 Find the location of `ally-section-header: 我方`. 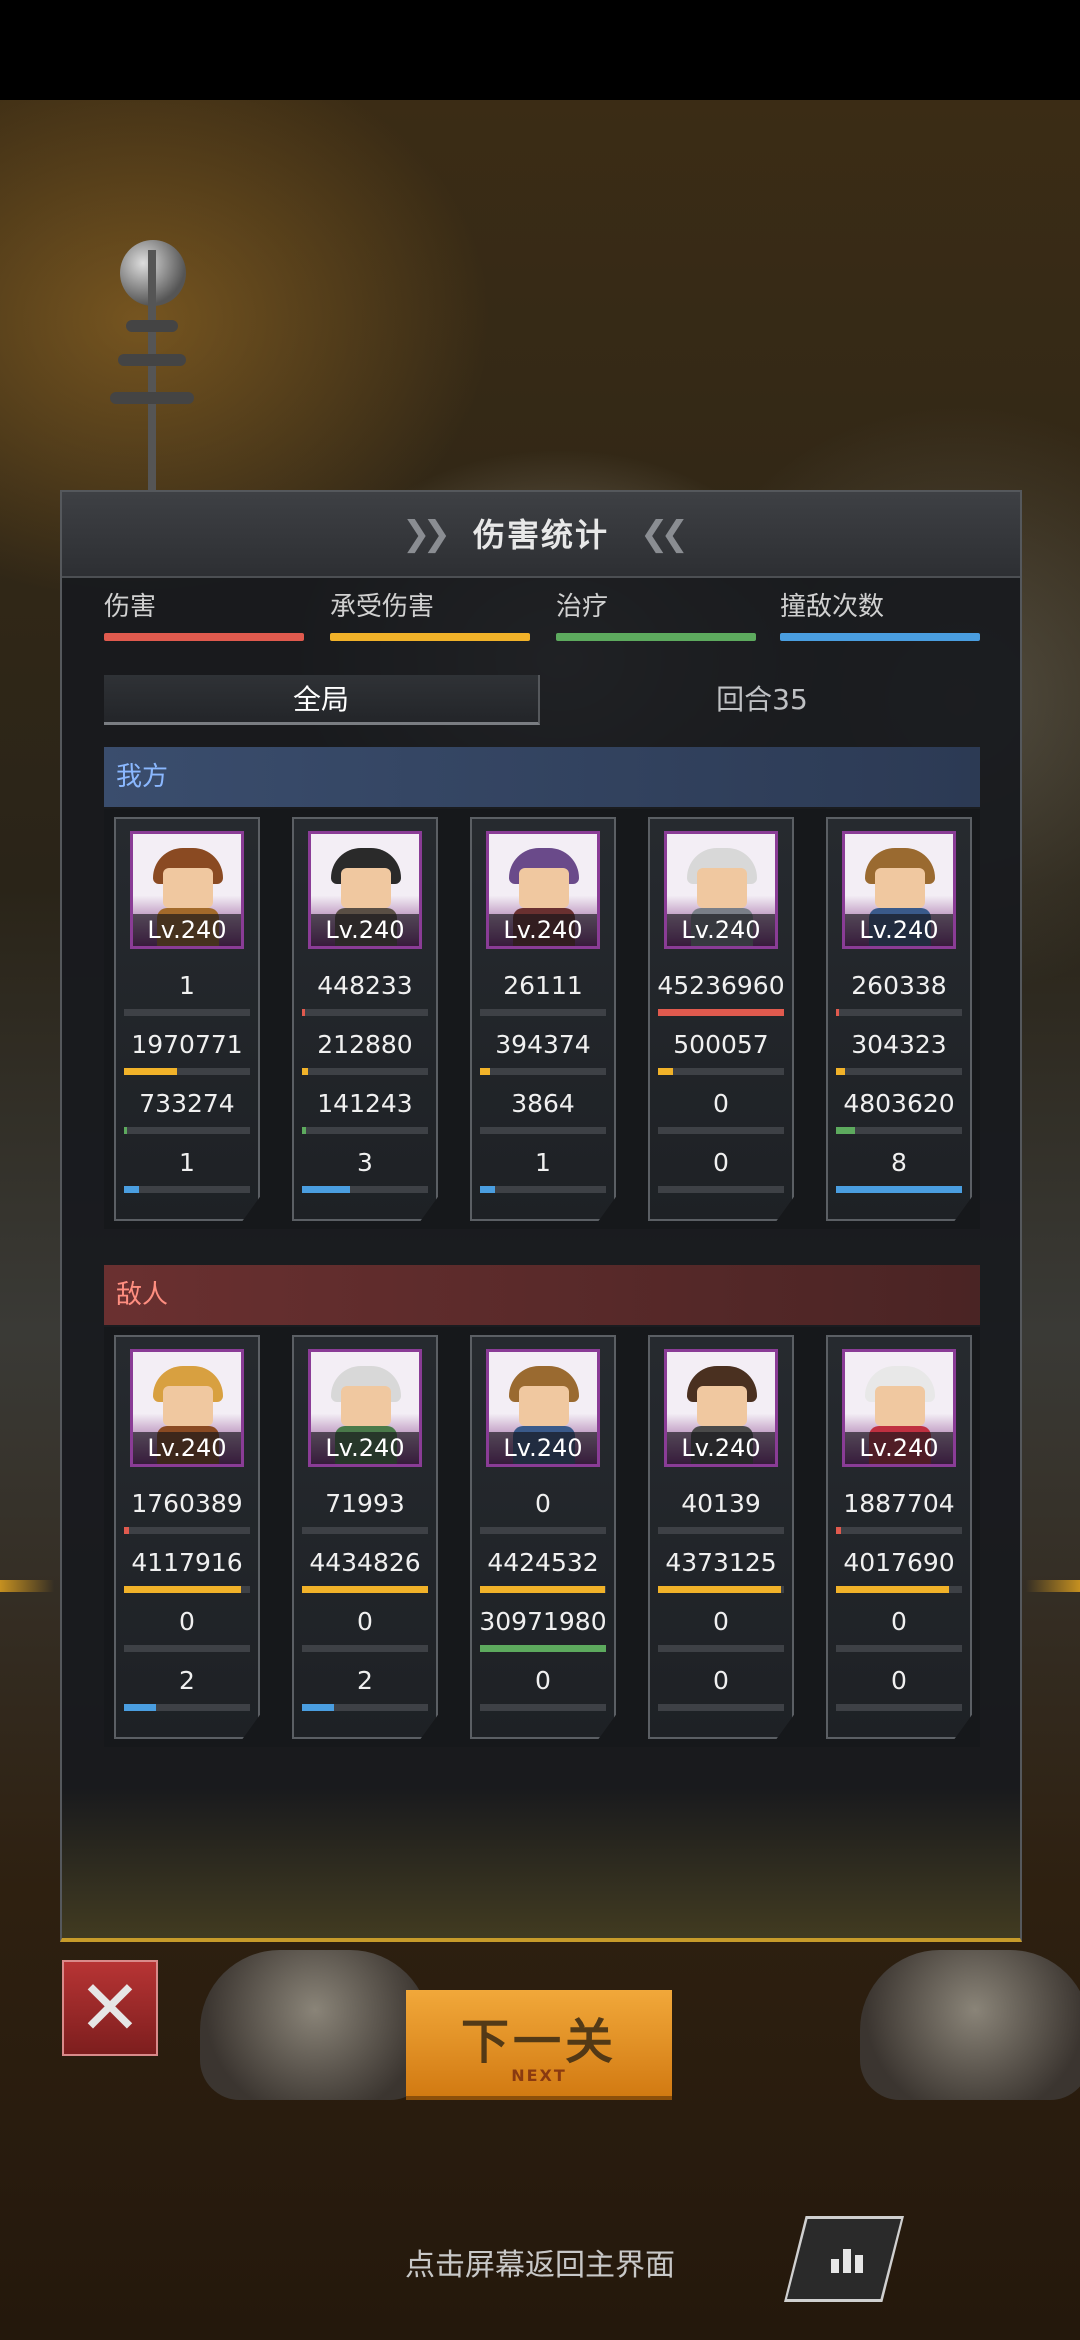

ally-section-header: 我方 is located at coordinates (542, 777).